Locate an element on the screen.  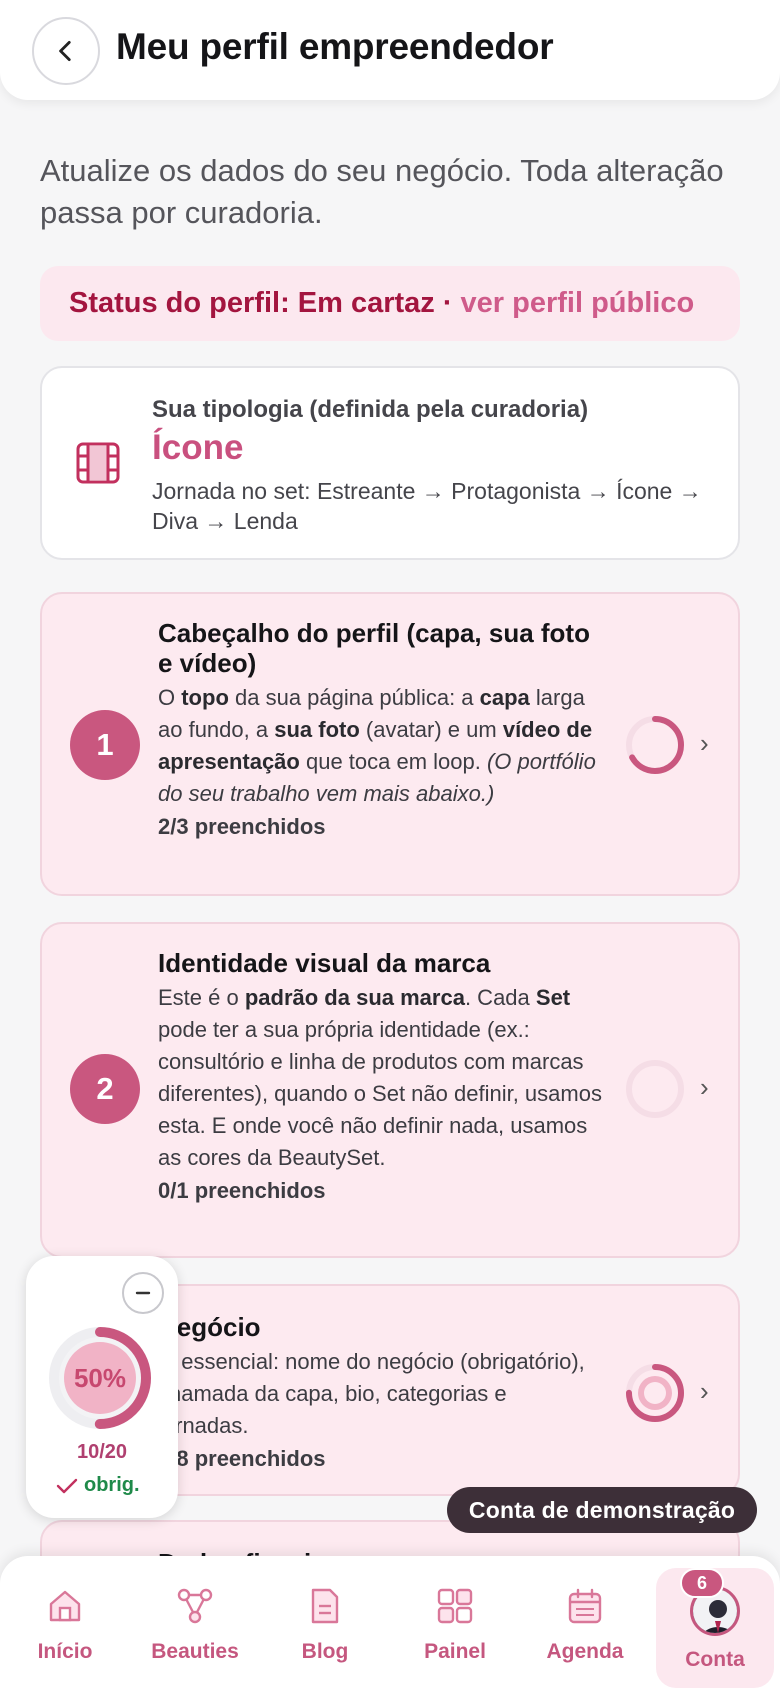
mandatory-indicator: obrig. is located at coordinates (98, 1485).